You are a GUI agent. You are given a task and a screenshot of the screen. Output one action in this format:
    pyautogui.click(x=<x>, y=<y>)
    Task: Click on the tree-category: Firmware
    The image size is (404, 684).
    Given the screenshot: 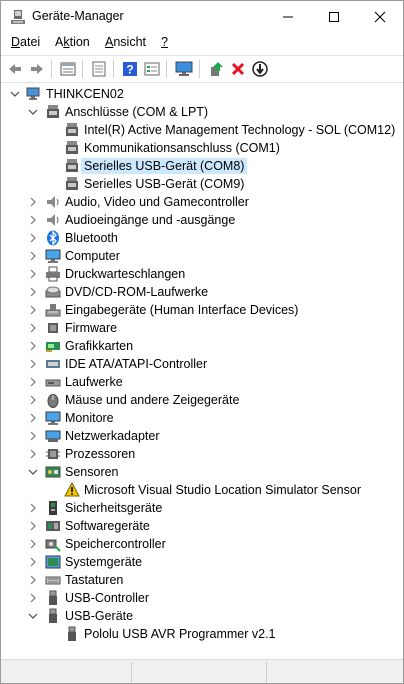 What is the action you would take?
    pyautogui.click(x=202, y=328)
    